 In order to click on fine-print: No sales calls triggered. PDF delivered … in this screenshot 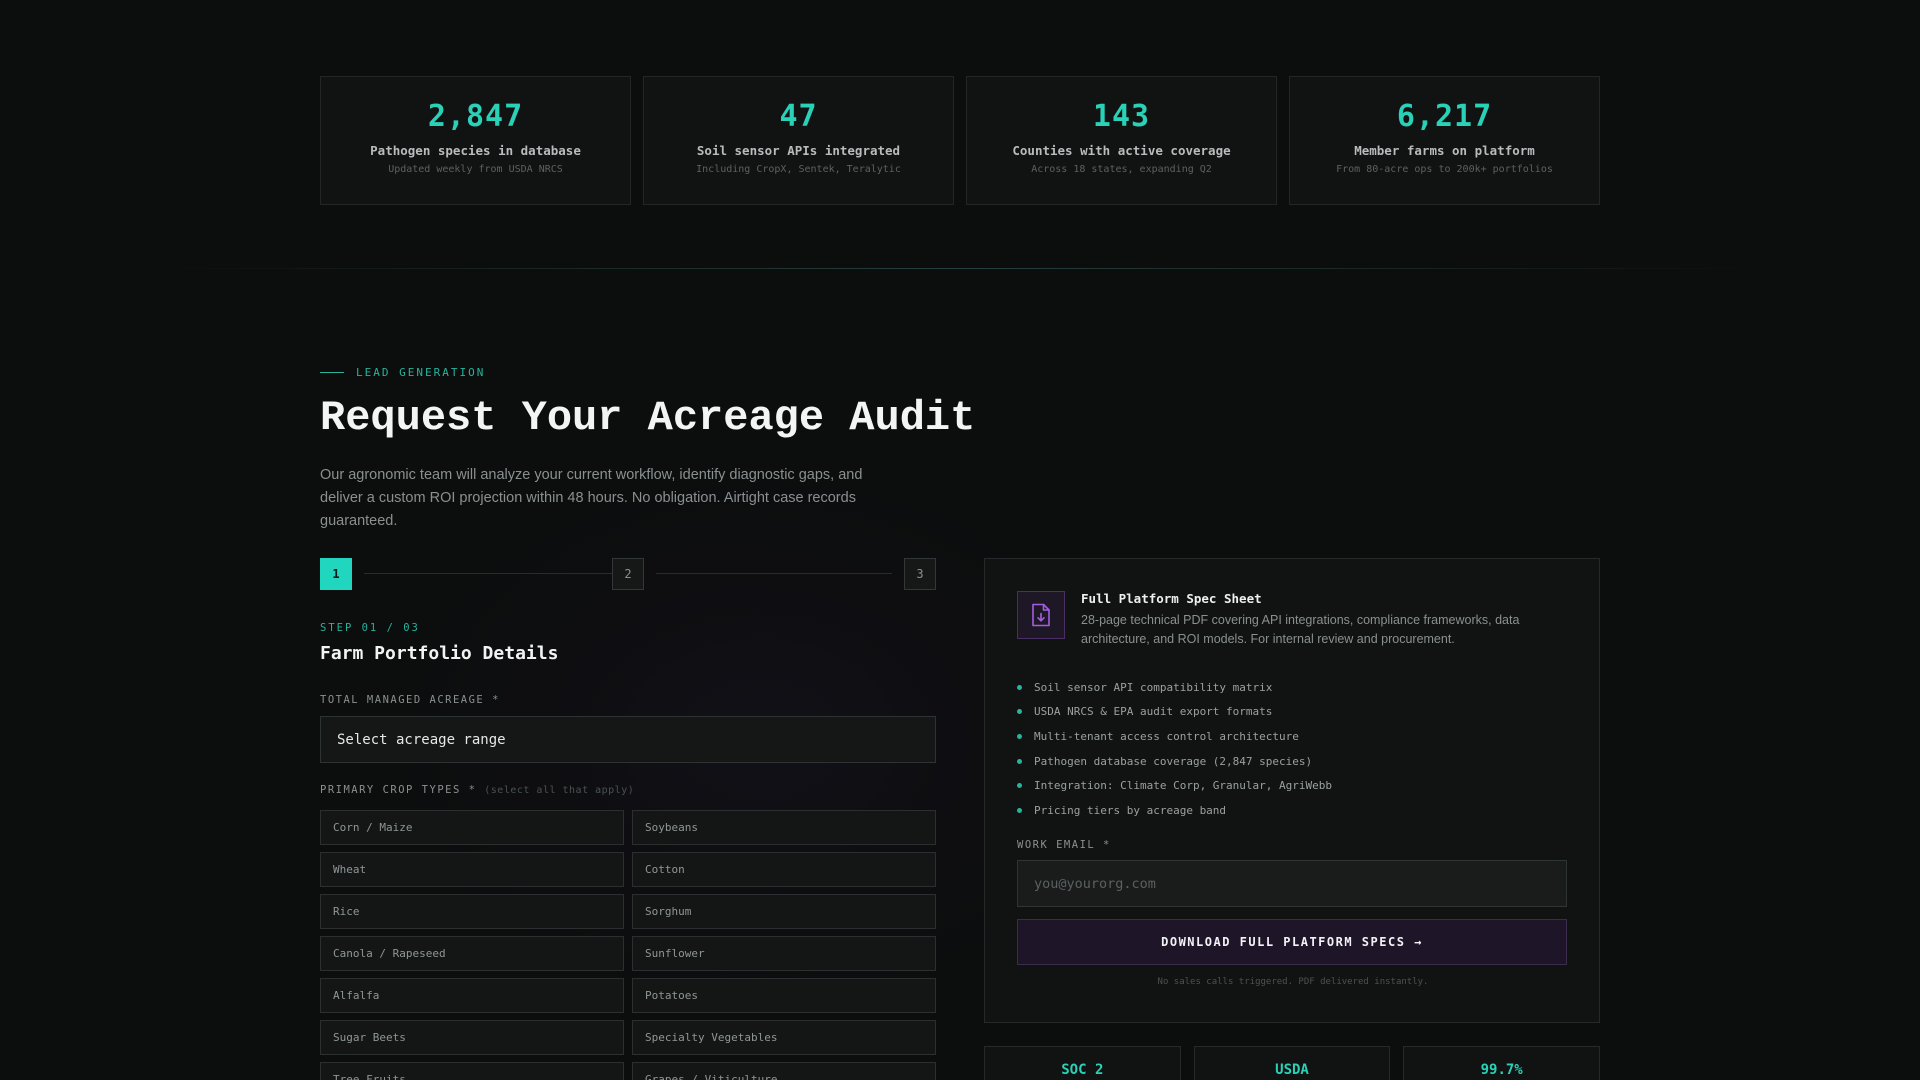, I will do `click(1293, 982)`.